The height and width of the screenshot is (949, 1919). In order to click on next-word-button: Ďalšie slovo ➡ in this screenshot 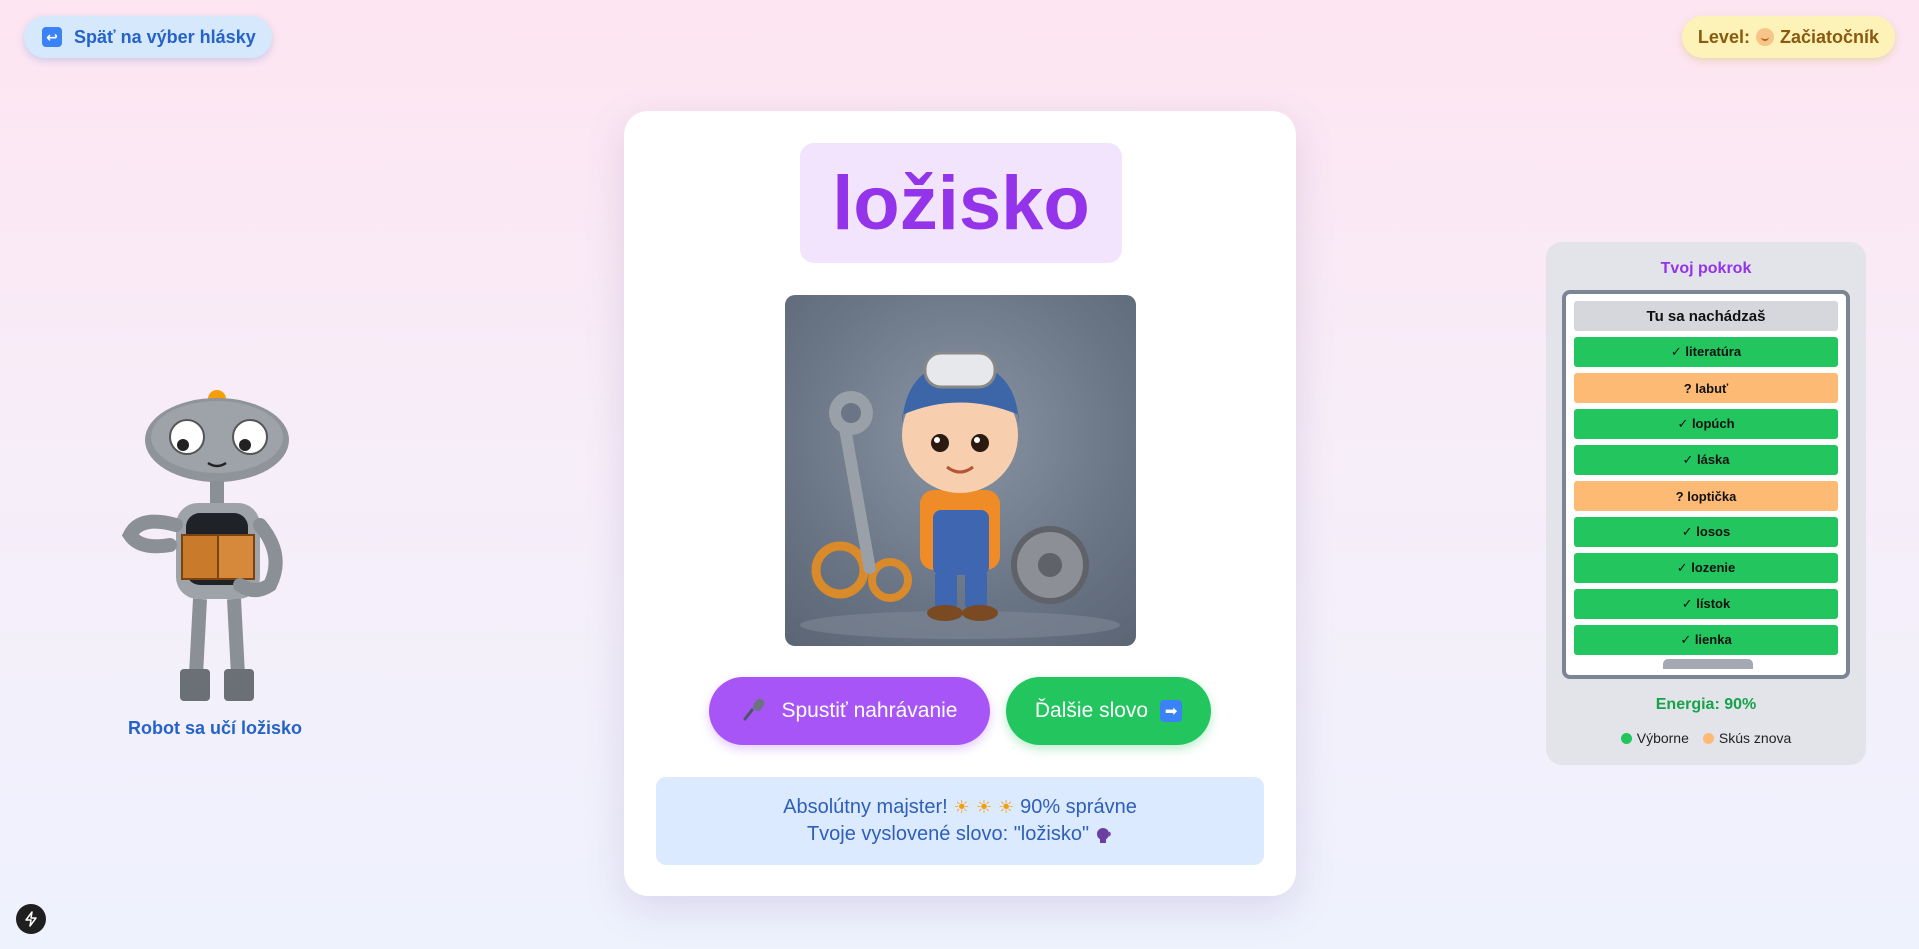, I will do `click(1108, 711)`.